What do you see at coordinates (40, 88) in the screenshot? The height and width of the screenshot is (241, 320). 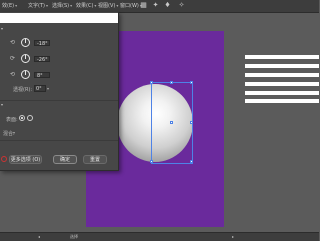 I see `perspective-field: 0°` at bounding box center [40, 88].